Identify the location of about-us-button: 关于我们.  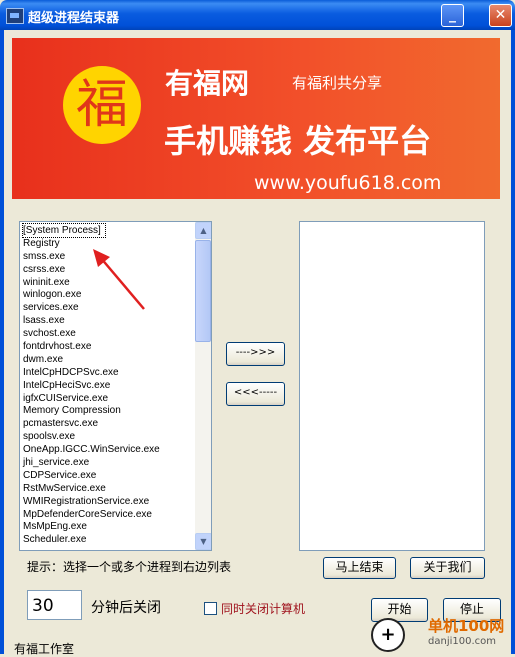
(447, 568).